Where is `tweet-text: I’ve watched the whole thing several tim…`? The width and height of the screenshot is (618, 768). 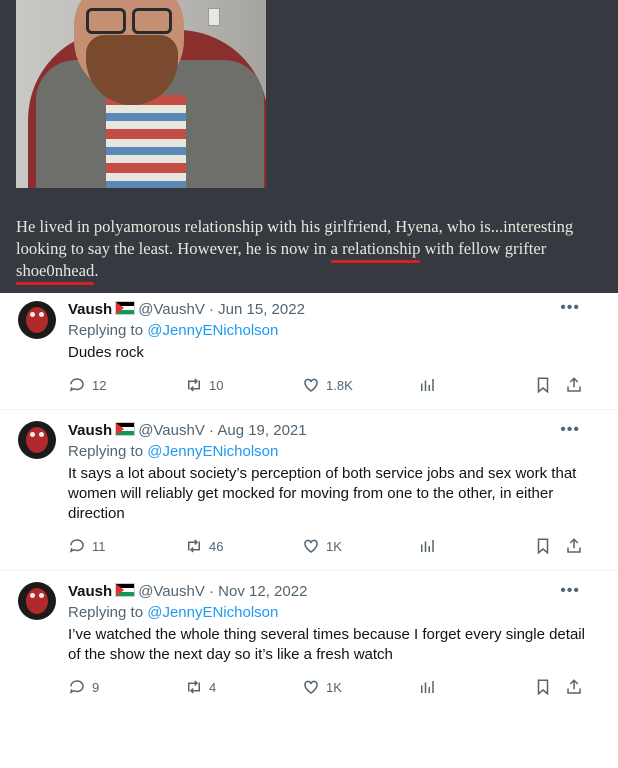
tweet-text: I’ve watched the whole thing several tim… is located at coordinates (326, 644).